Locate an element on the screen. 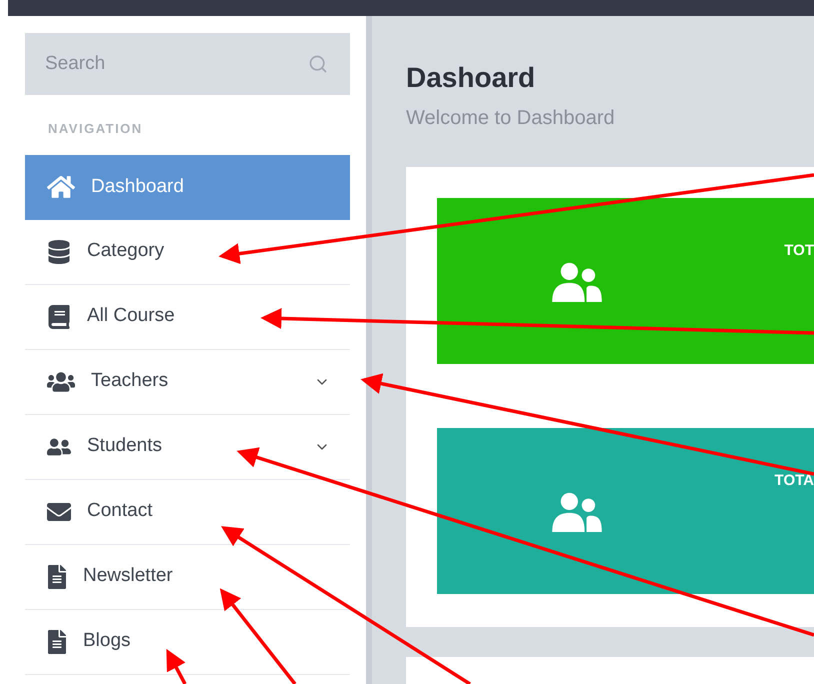 The height and width of the screenshot is (684, 814). nav-item: Category is located at coordinates (187, 252).